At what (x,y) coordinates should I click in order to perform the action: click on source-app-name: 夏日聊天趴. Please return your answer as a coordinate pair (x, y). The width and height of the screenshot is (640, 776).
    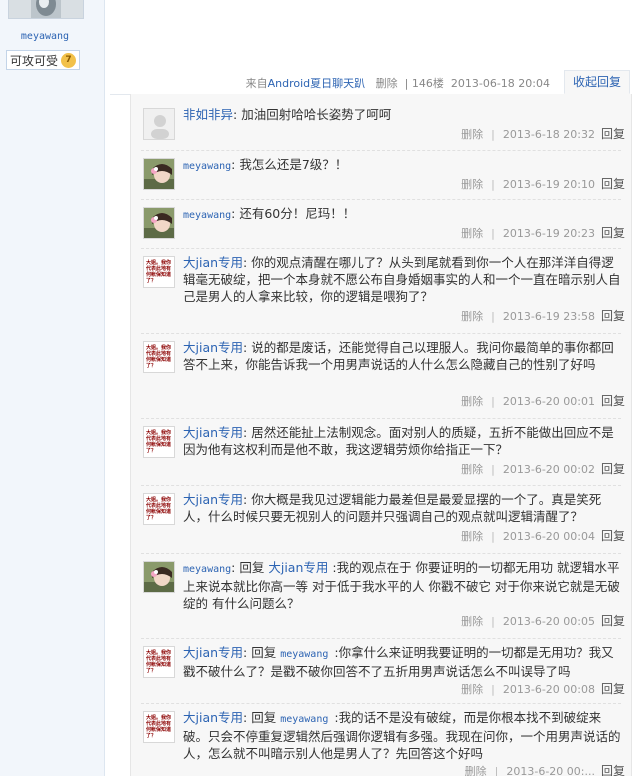
    Looking at the image, I should click on (337, 83).